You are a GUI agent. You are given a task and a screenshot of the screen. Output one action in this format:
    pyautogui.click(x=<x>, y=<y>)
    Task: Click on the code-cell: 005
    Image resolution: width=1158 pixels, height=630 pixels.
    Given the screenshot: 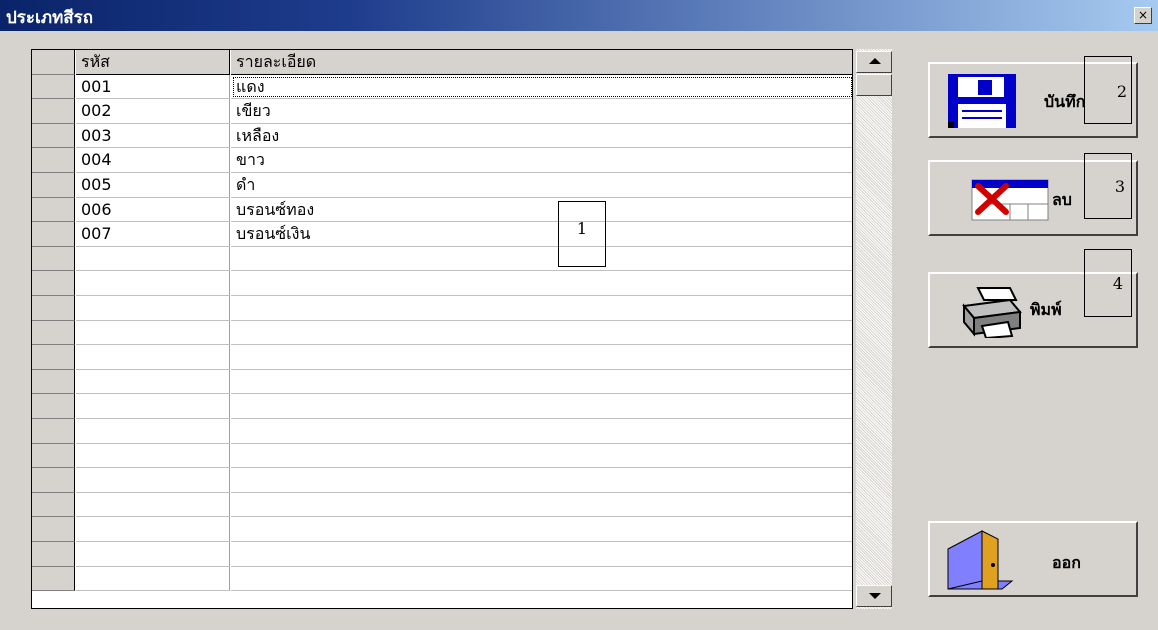 What is the action you would take?
    pyautogui.click(x=153, y=185)
    